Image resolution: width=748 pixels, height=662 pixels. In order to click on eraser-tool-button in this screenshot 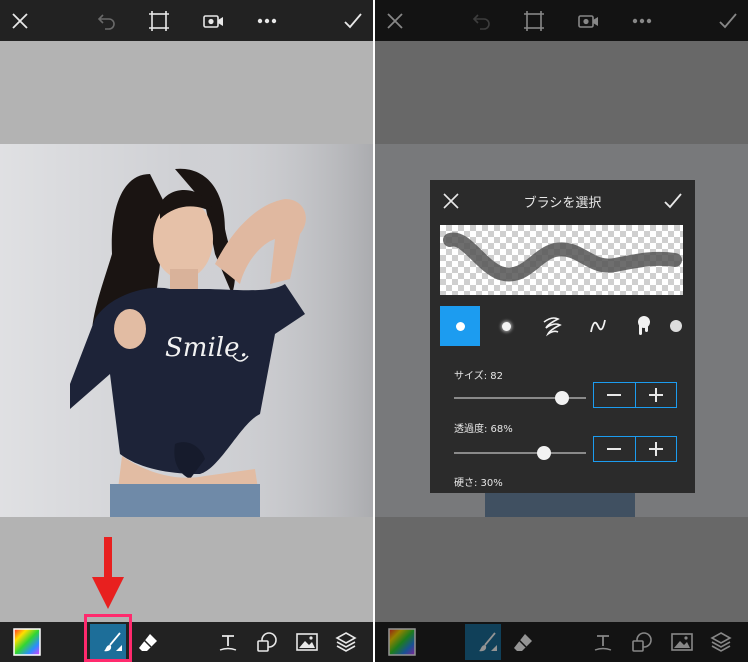, I will do `click(148, 642)`.